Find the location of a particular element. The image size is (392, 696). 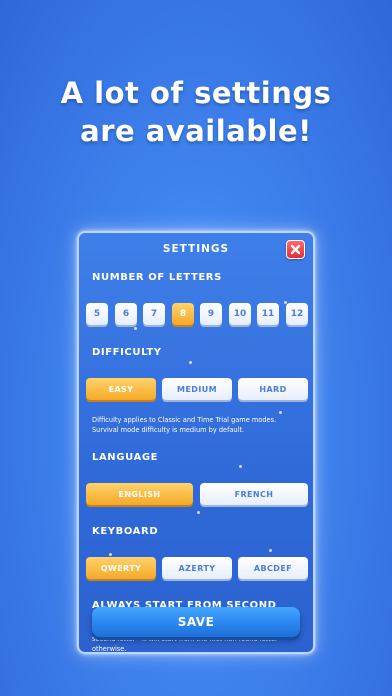

language-english-button: ENGLISH is located at coordinates (139, 494).